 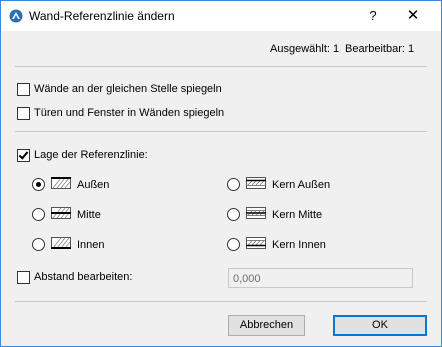 I want to click on cancel-button: Abbrechen, so click(x=266, y=325).